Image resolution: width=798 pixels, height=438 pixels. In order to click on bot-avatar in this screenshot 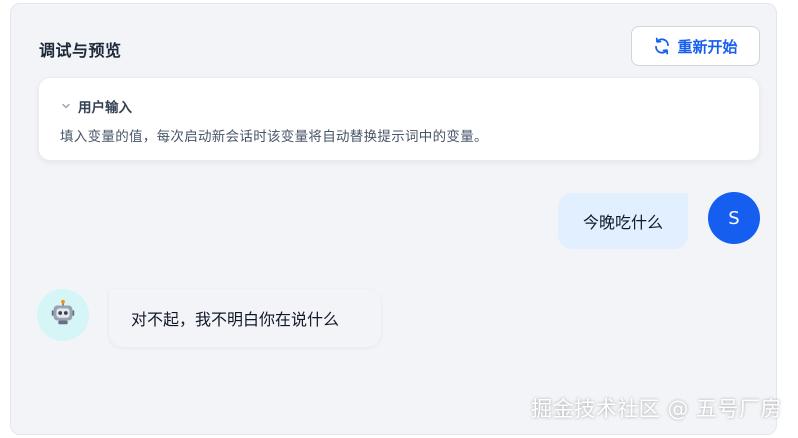, I will do `click(63, 315)`.